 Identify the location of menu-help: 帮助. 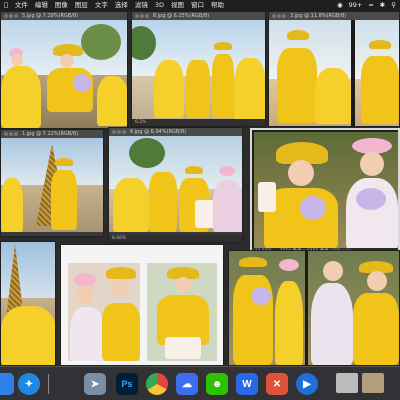
(217, 5).